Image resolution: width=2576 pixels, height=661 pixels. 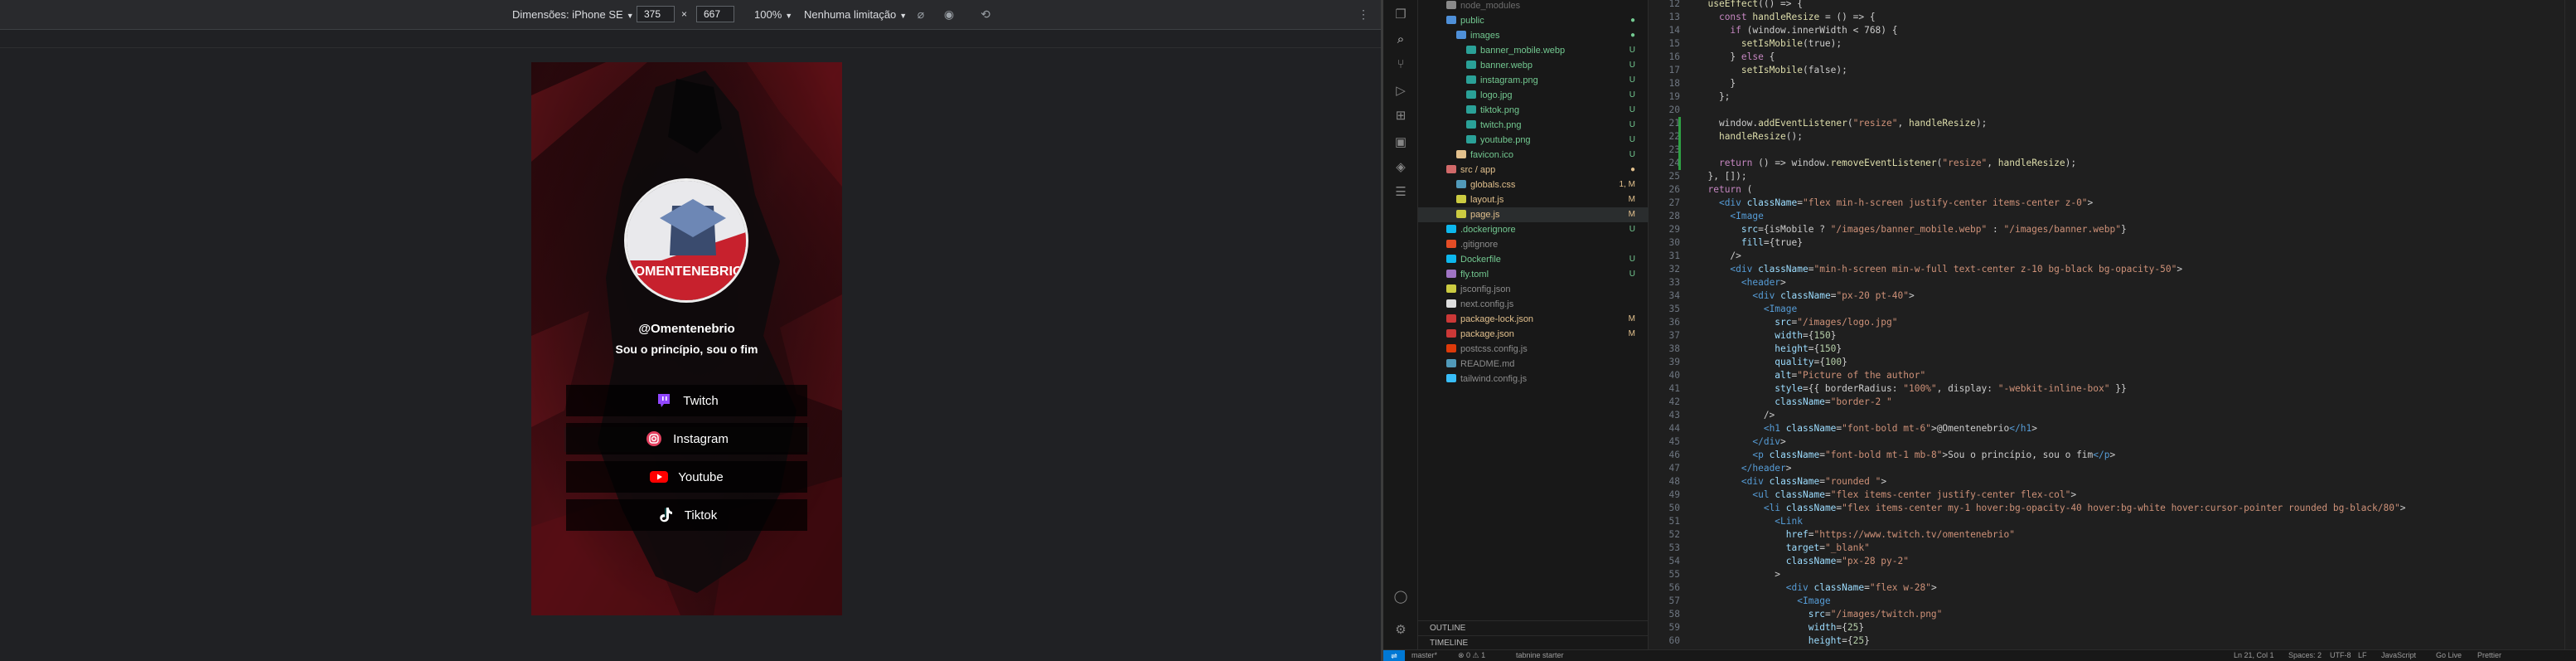 I want to click on more-options-icon: ⋮, so click(x=1363, y=14).